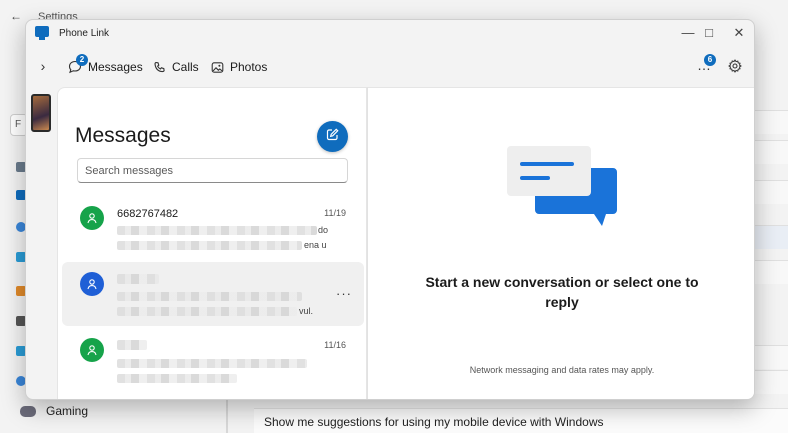 The width and height of the screenshot is (788, 433). I want to click on new-message-button, so click(332, 136).